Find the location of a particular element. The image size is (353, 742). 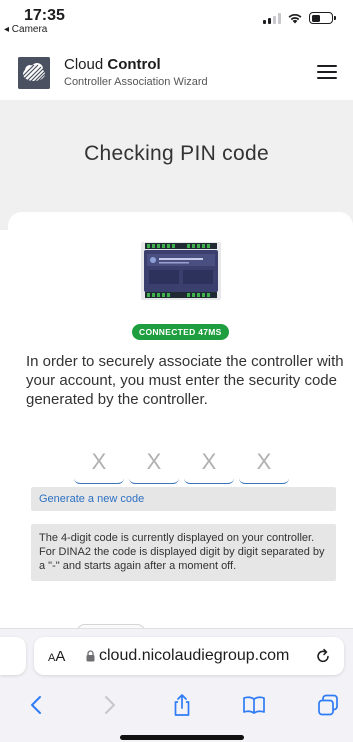

brand-subtitle: Controller Association Wizard is located at coordinates (136, 82).